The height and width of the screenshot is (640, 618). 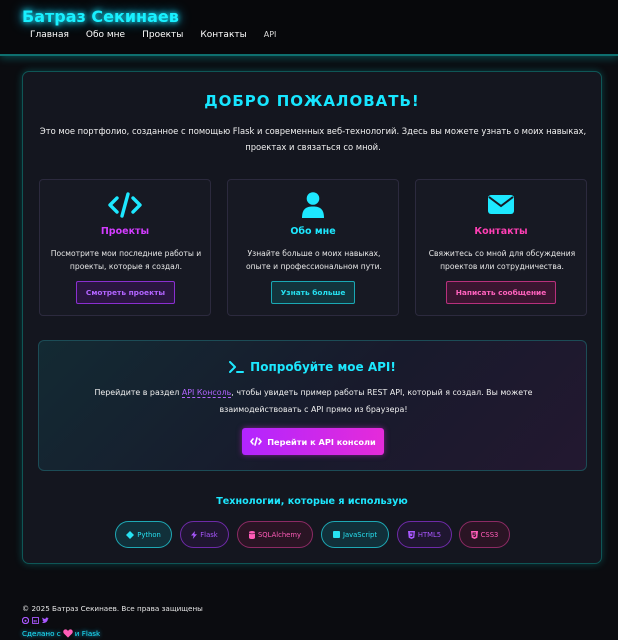 I want to click on linkedin-icon, so click(x=35, y=620).